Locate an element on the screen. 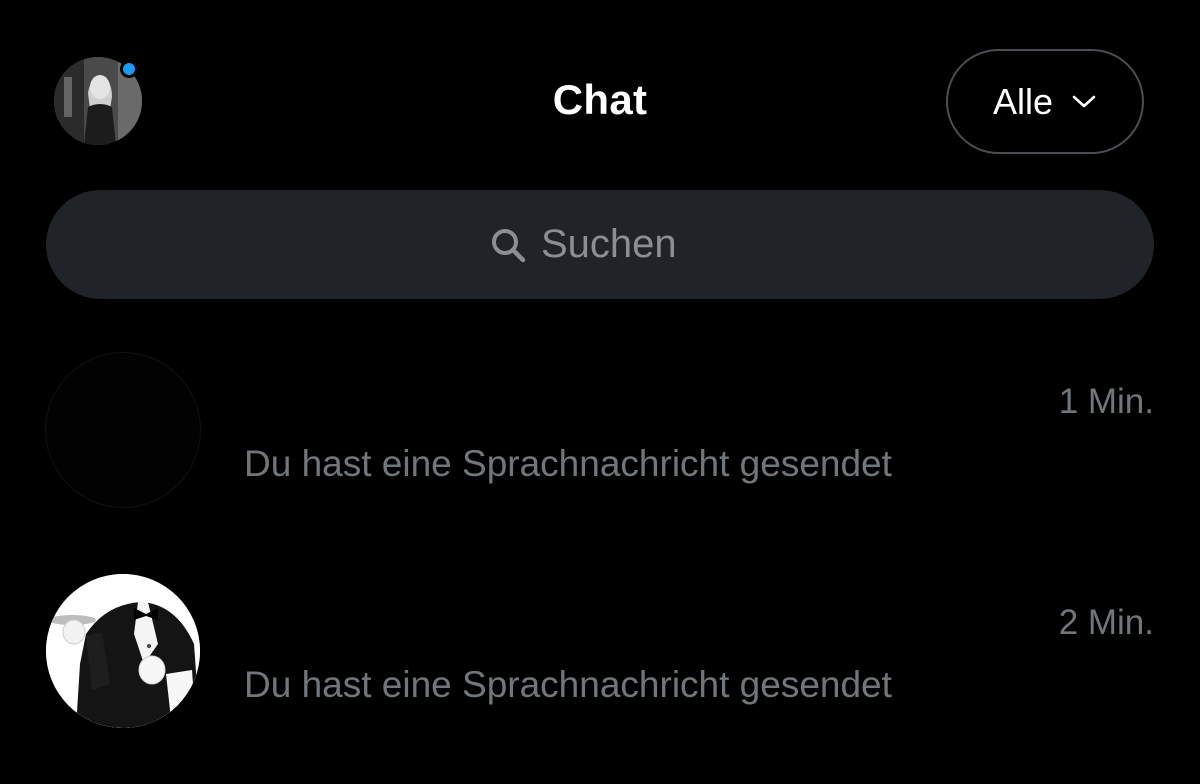 The height and width of the screenshot is (784, 1200). filter-dropdown-button: Alle is located at coordinates (1045, 101).